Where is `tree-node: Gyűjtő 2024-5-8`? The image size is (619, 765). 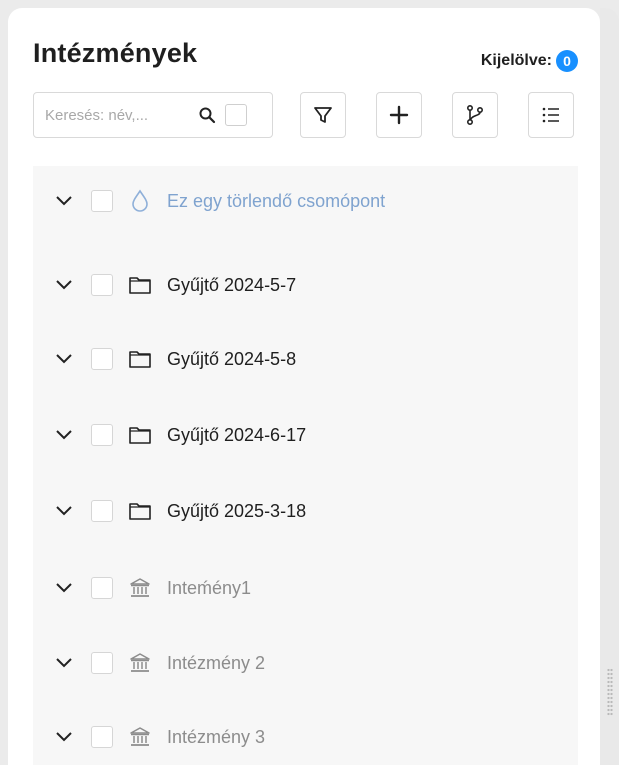 tree-node: Gyűjtő 2024-5-8 is located at coordinates (305, 359).